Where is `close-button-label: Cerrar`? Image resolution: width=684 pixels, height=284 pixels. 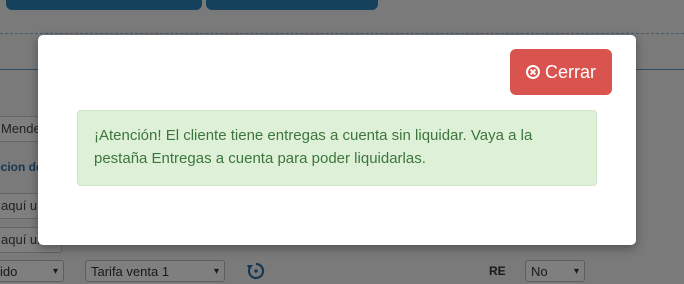 close-button-label: Cerrar is located at coordinates (570, 71).